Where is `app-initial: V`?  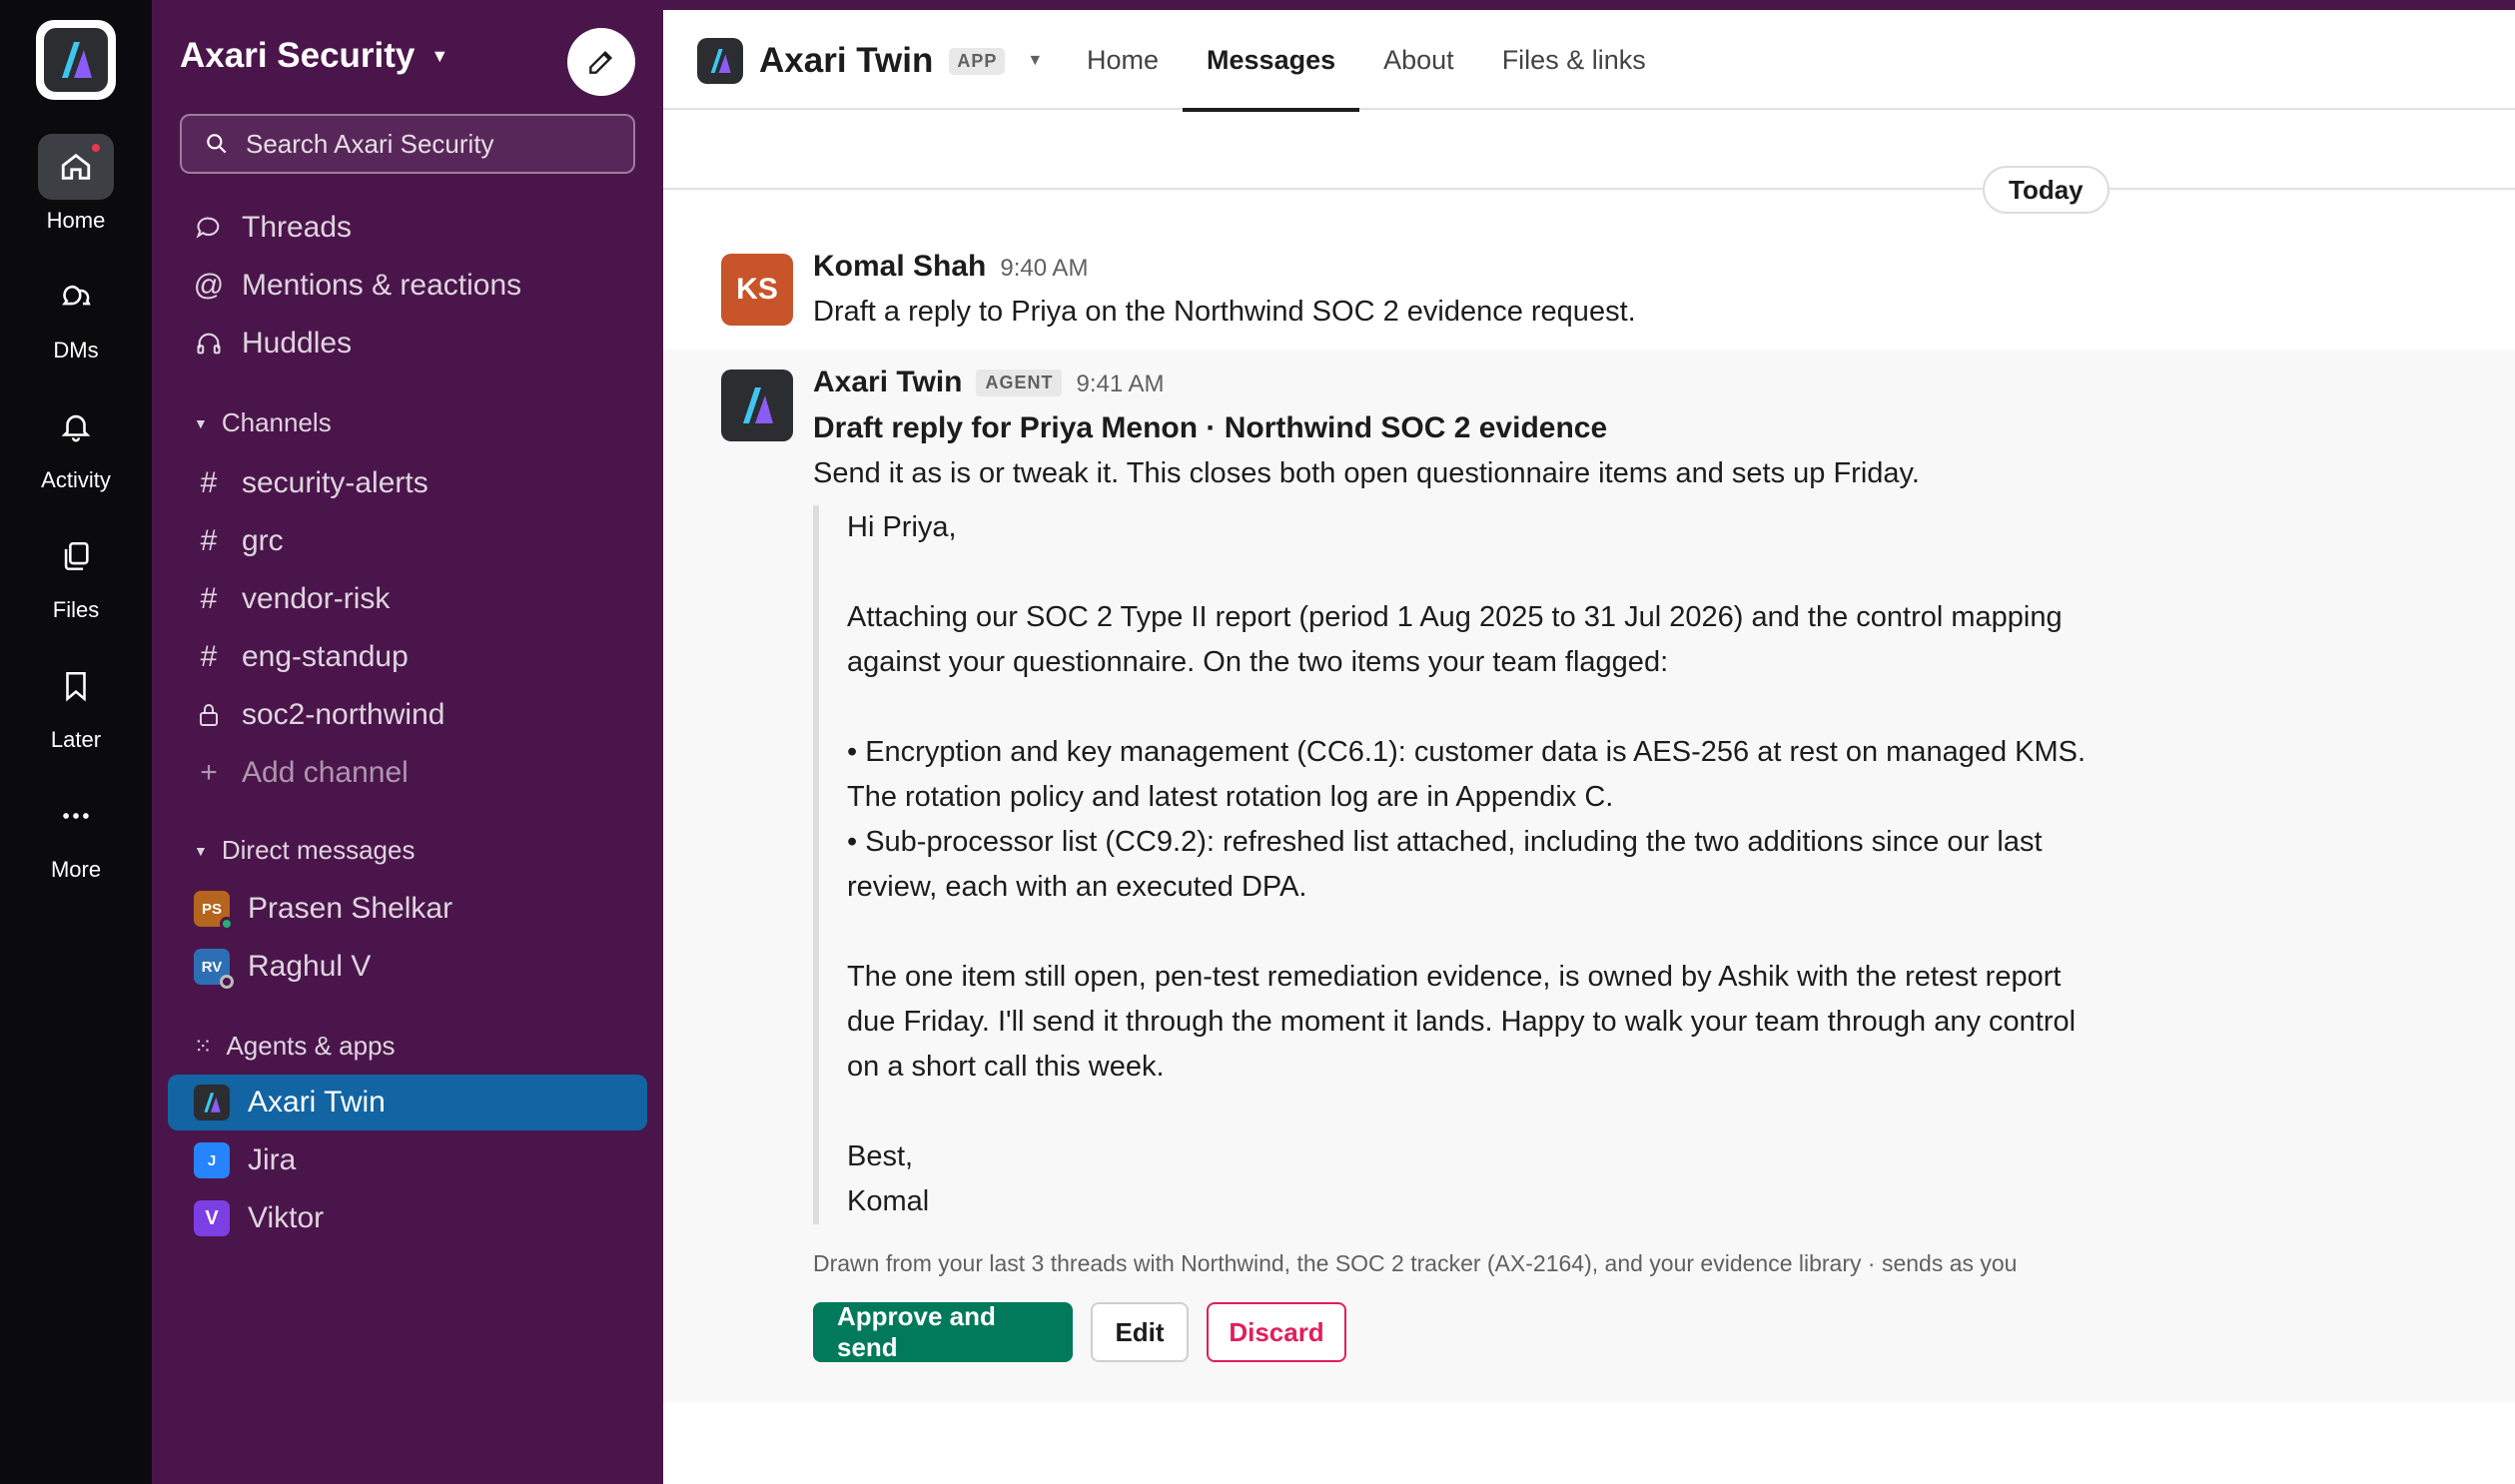 app-initial: V is located at coordinates (212, 1217).